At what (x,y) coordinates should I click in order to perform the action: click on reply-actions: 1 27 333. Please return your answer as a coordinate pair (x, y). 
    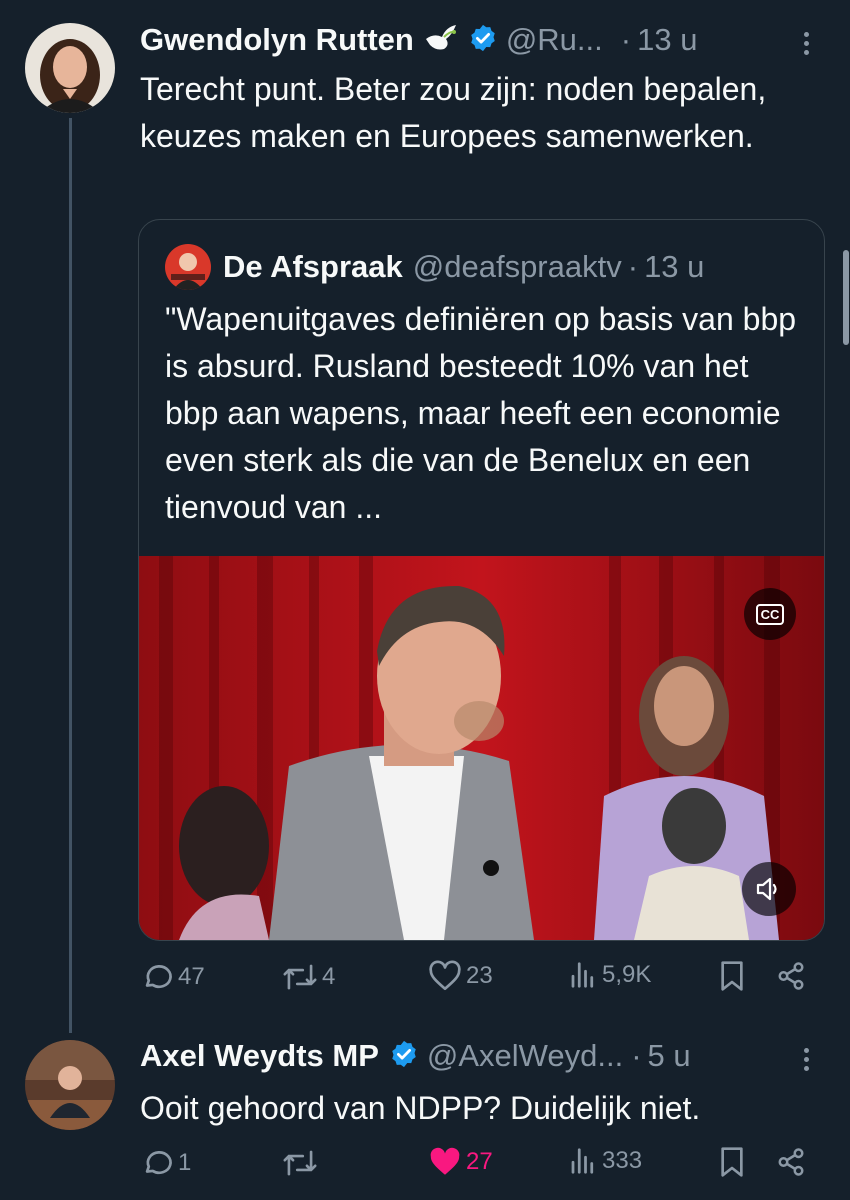
    Looking at the image, I should click on (475, 1166).